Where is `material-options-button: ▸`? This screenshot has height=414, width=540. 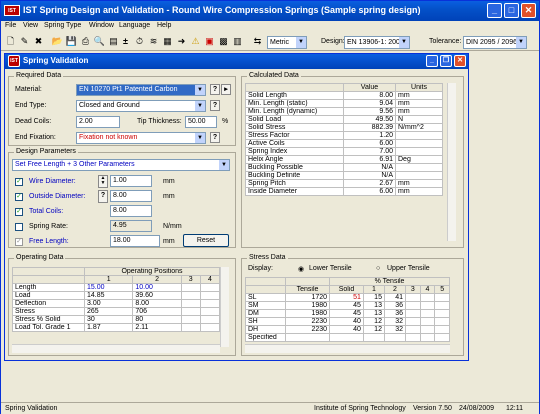 material-options-button: ▸ is located at coordinates (226, 89).